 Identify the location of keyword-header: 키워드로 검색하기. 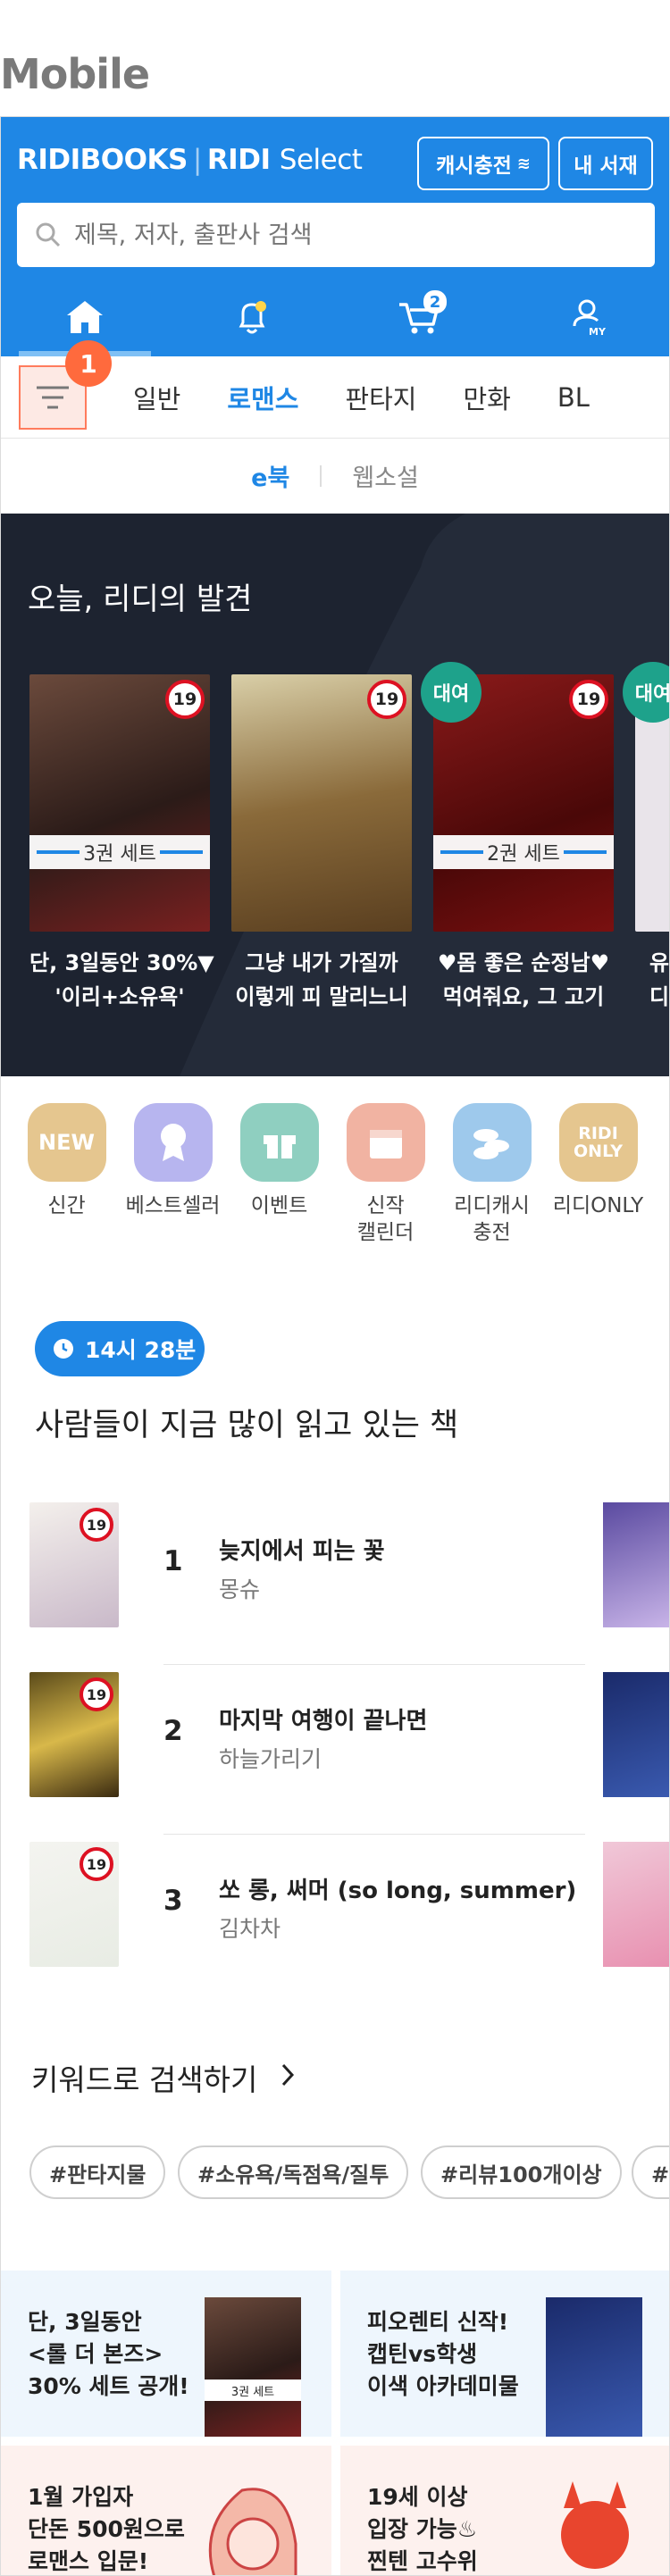
(335, 2091).